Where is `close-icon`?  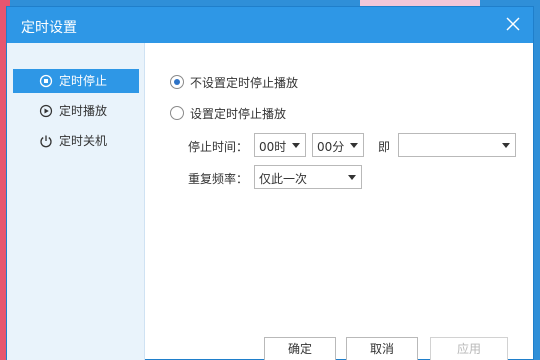 close-icon is located at coordinates (513, 24).